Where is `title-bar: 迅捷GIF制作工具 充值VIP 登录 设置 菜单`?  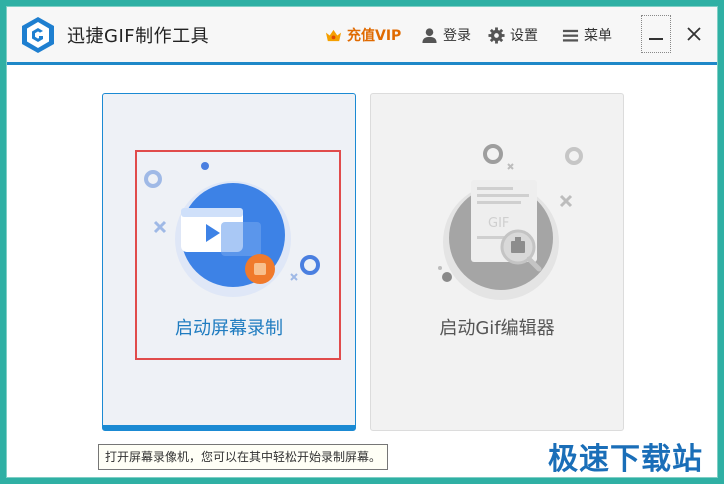
title-bar: 迅捷GIF制作工具 充值VIP 登录 设置 菜单 is located at coordinates (362, 36).